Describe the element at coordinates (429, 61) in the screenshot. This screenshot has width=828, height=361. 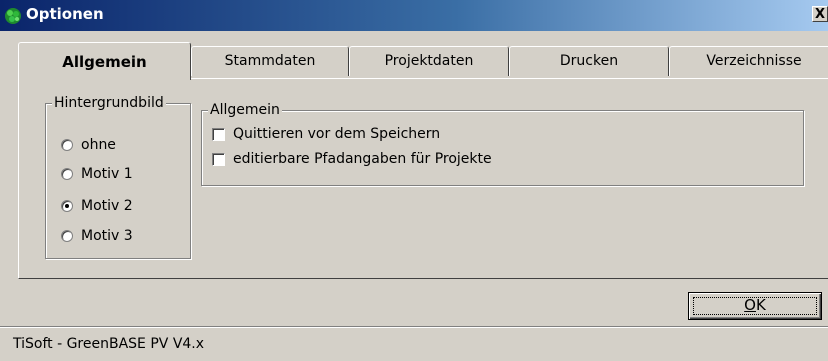
I see `tab-projektdaten: Projektdaten` at that location.